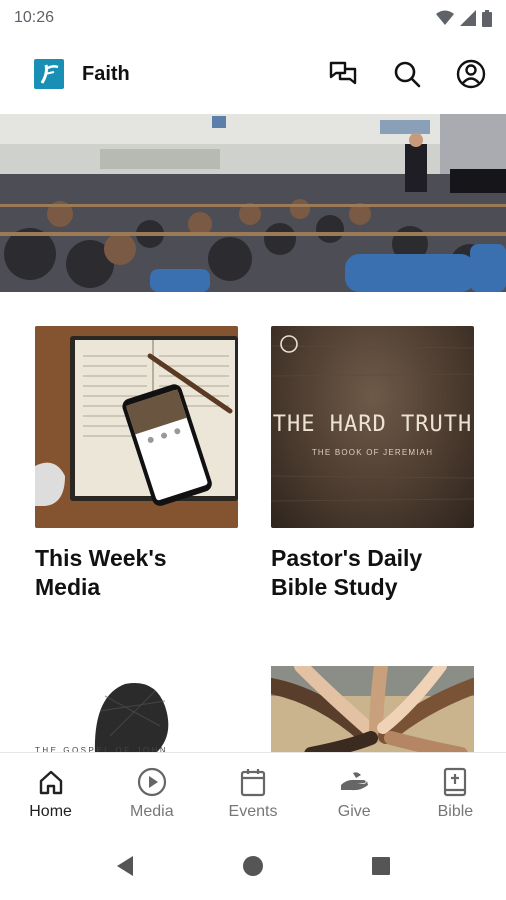 The image size is (506, 900). I want to click on home-icon, so click(51, 782).